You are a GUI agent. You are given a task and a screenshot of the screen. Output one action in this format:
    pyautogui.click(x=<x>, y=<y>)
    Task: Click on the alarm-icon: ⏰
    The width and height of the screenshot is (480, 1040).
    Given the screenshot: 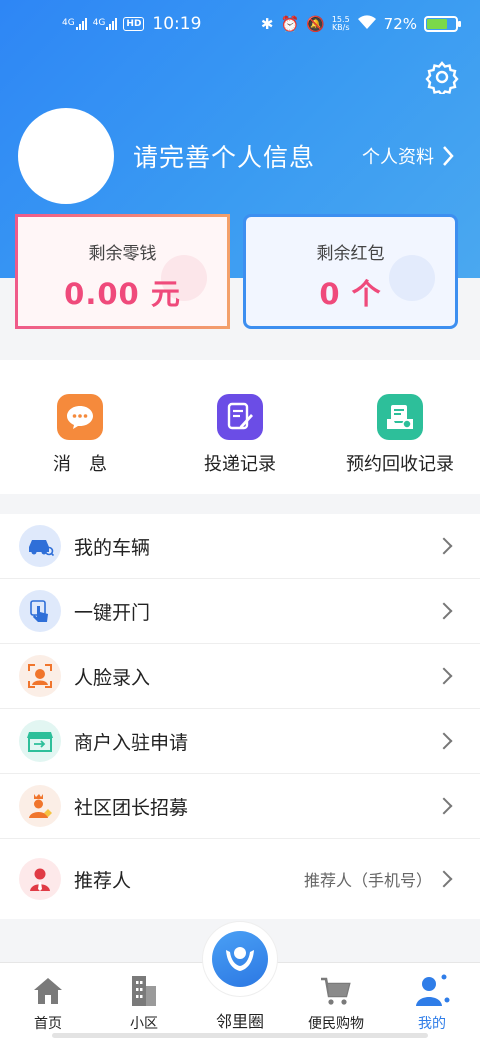 What is the action you would take?
    pyautogui.click(x=290, y=24)
    